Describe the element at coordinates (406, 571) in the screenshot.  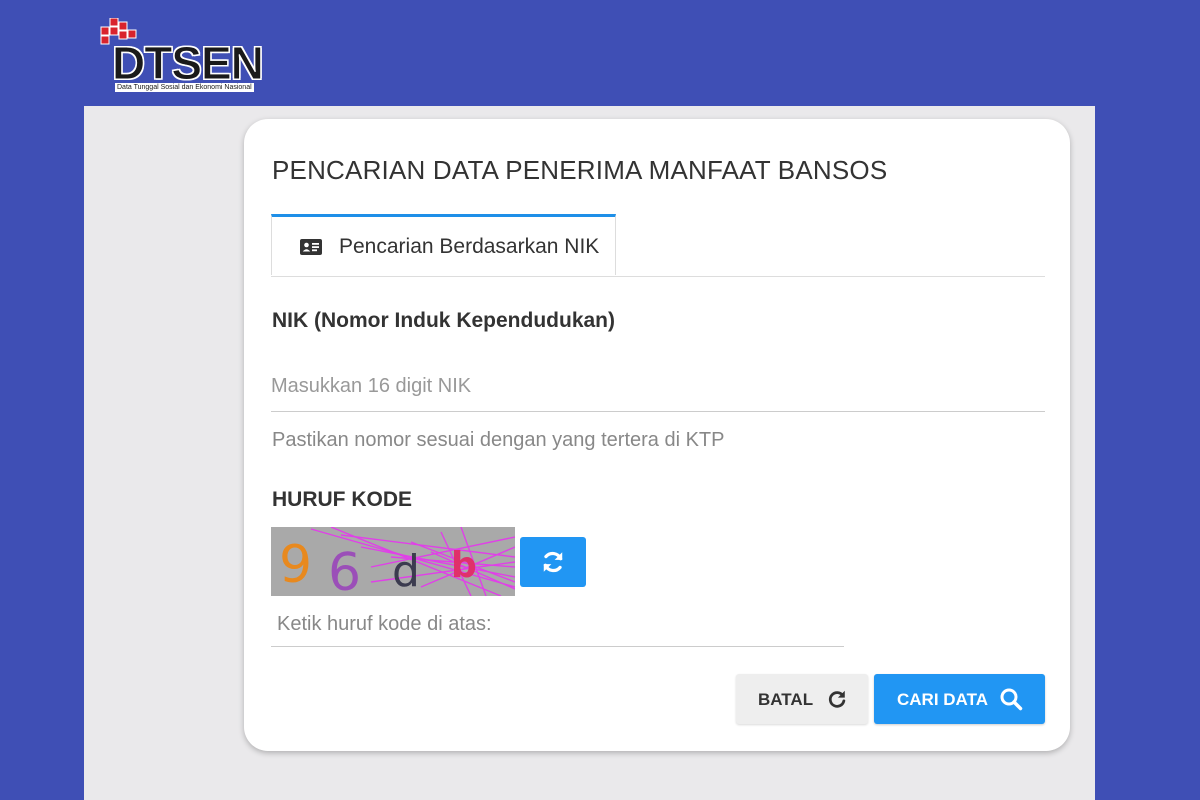
I see `captcha-char-3: d` at that location.